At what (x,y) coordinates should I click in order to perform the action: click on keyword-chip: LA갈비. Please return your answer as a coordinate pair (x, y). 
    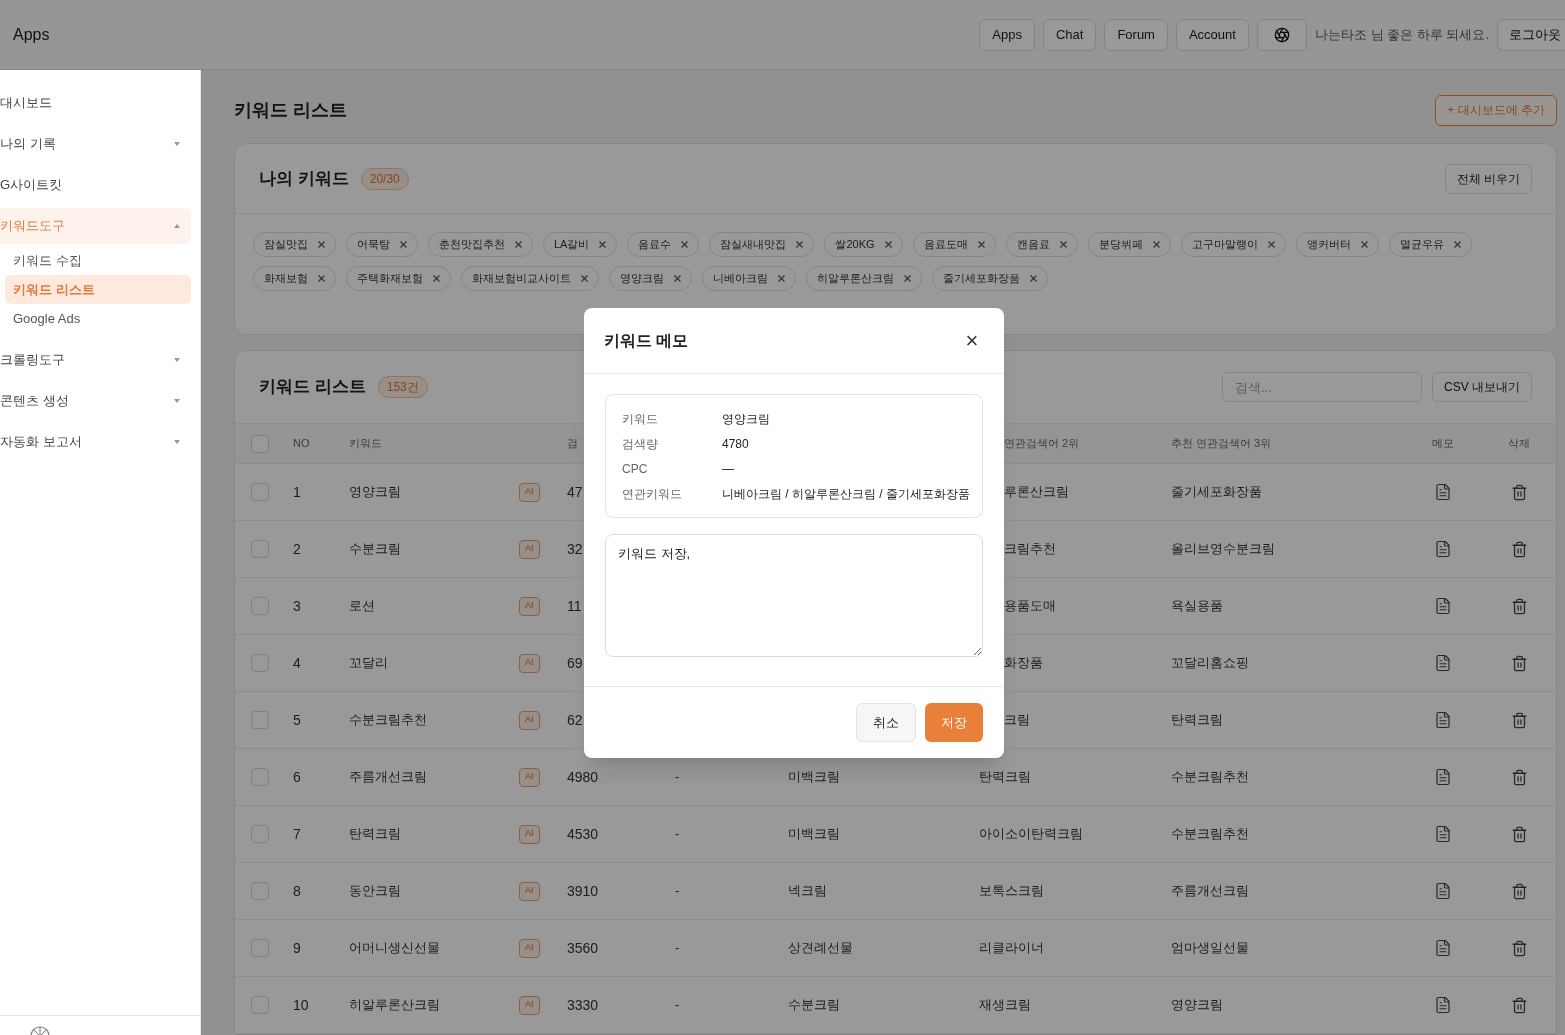
    Looking at the image, I should click on (580, 244).